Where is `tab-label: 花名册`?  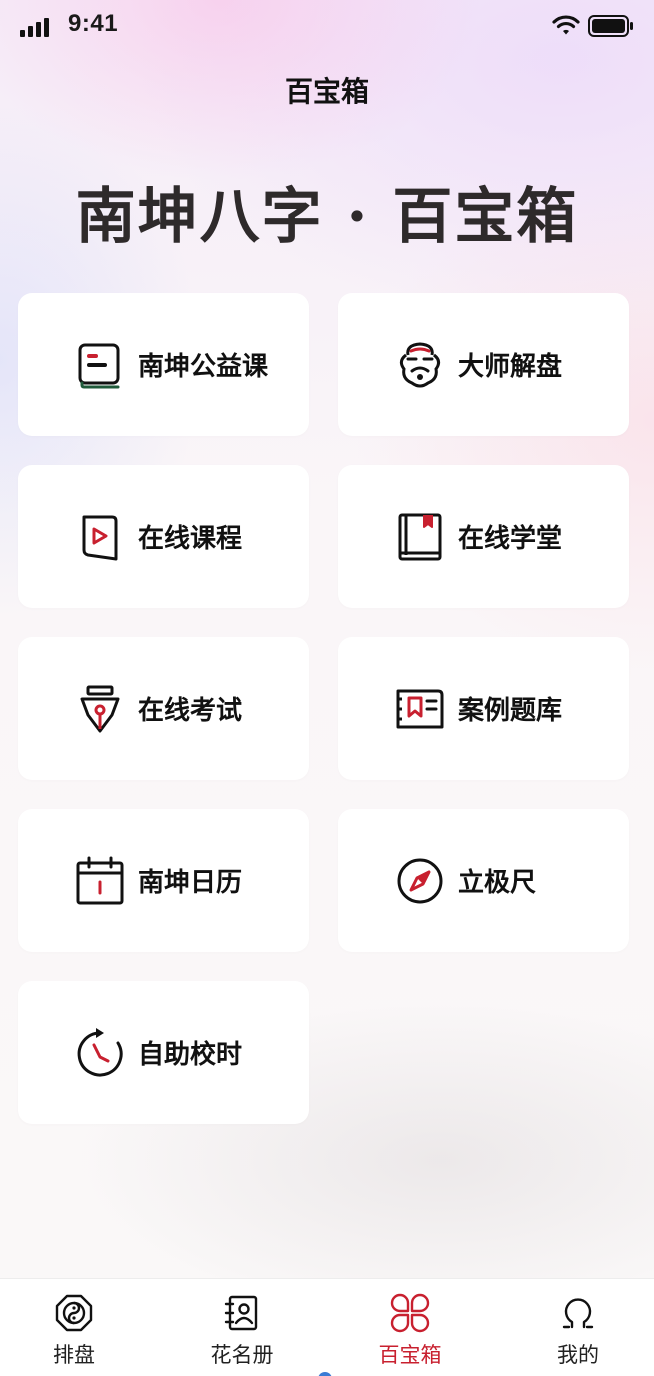 tab-label: 花名册 is located at coordinates (242, 1355).